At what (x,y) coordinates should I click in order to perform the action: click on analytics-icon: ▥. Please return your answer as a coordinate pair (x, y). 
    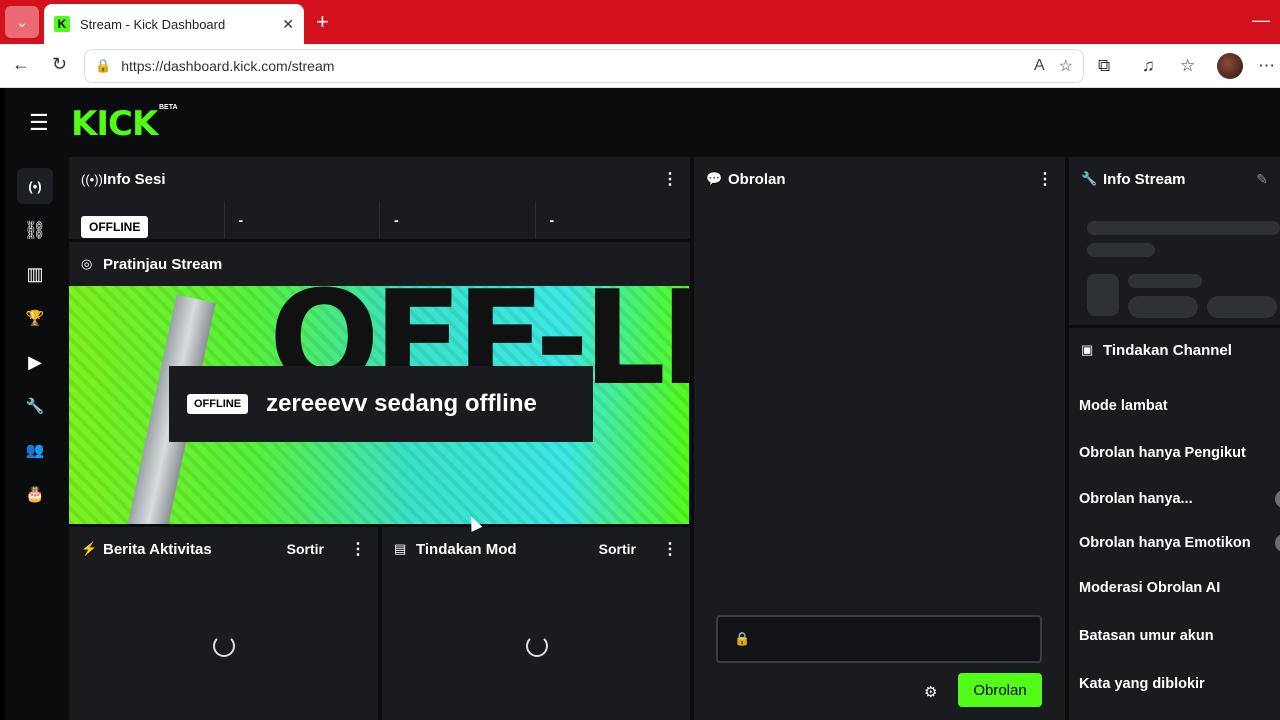
    Looking at the image, I should click on (35, 273).